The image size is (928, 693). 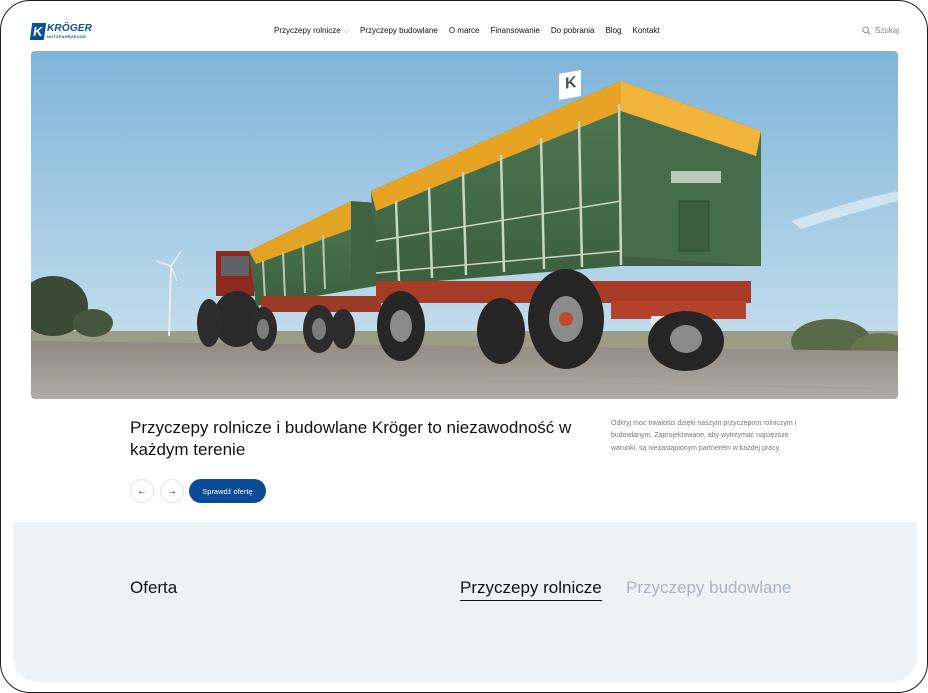 I want to click on brand-logo: K KRÖGER NUTZFAHRZEUGE, so click(x=61, y=31).